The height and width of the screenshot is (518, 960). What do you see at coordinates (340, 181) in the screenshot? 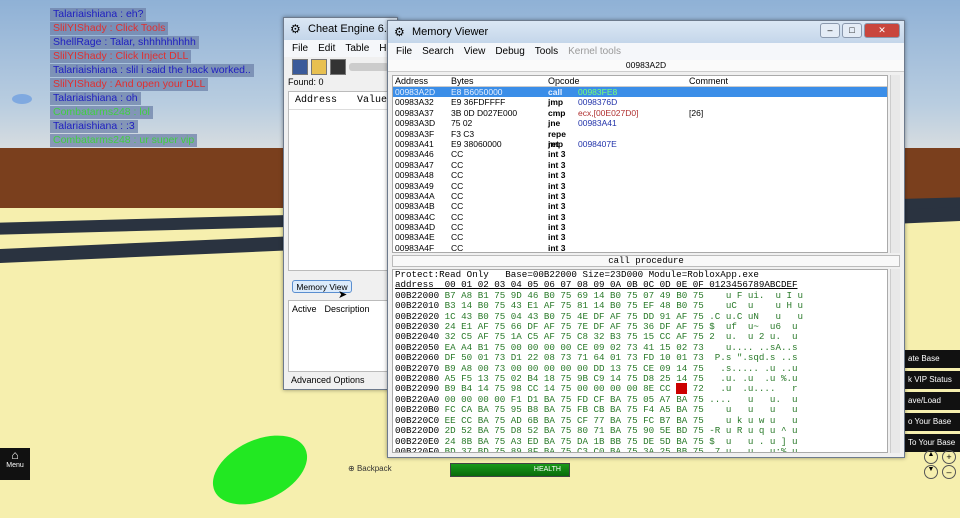
I see `found-list: Address Value` at bounding box center [340, 181].